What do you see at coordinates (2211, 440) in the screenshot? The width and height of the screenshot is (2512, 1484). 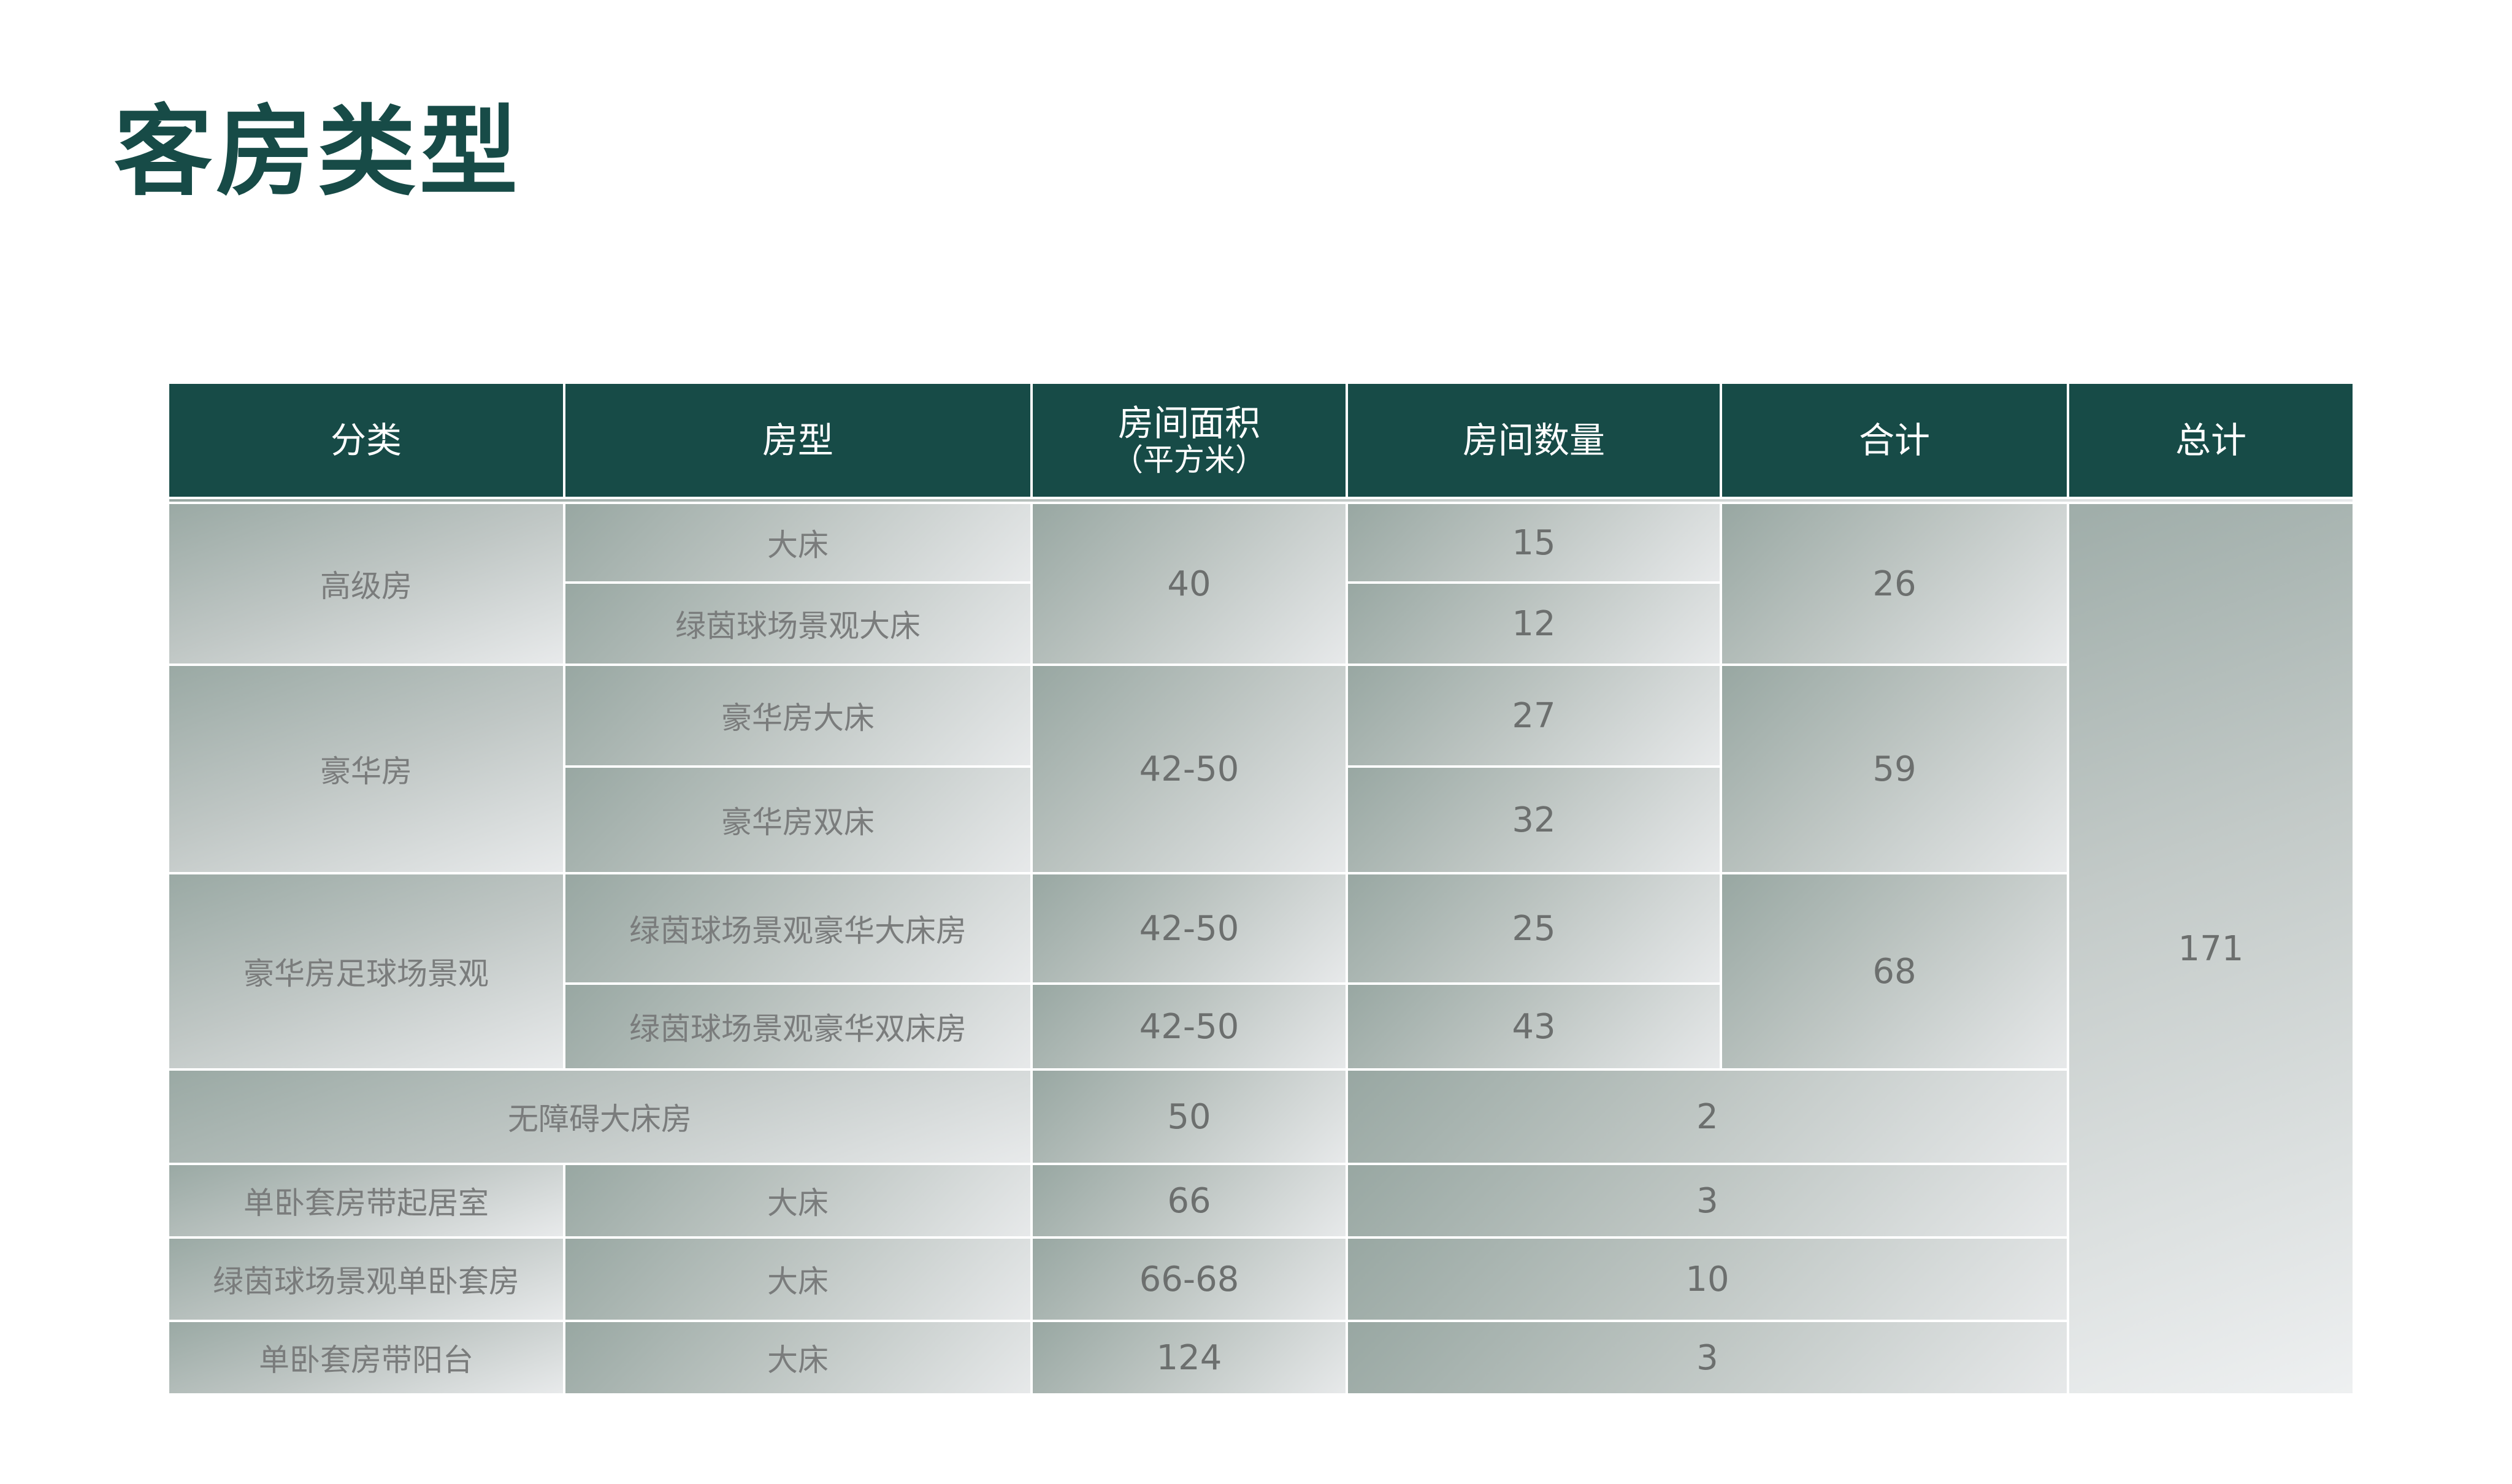 I see `header-total: 总计` at bounding box center [2211, 440].